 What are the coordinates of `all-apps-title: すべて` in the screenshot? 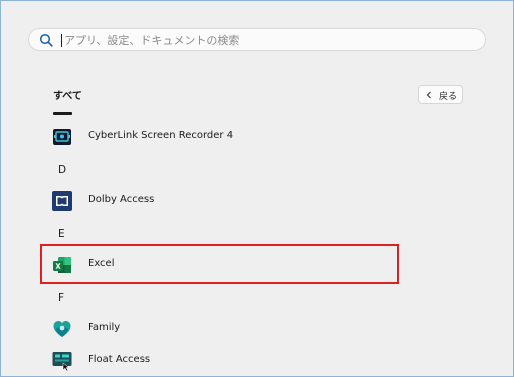 It's located at (67, 96).